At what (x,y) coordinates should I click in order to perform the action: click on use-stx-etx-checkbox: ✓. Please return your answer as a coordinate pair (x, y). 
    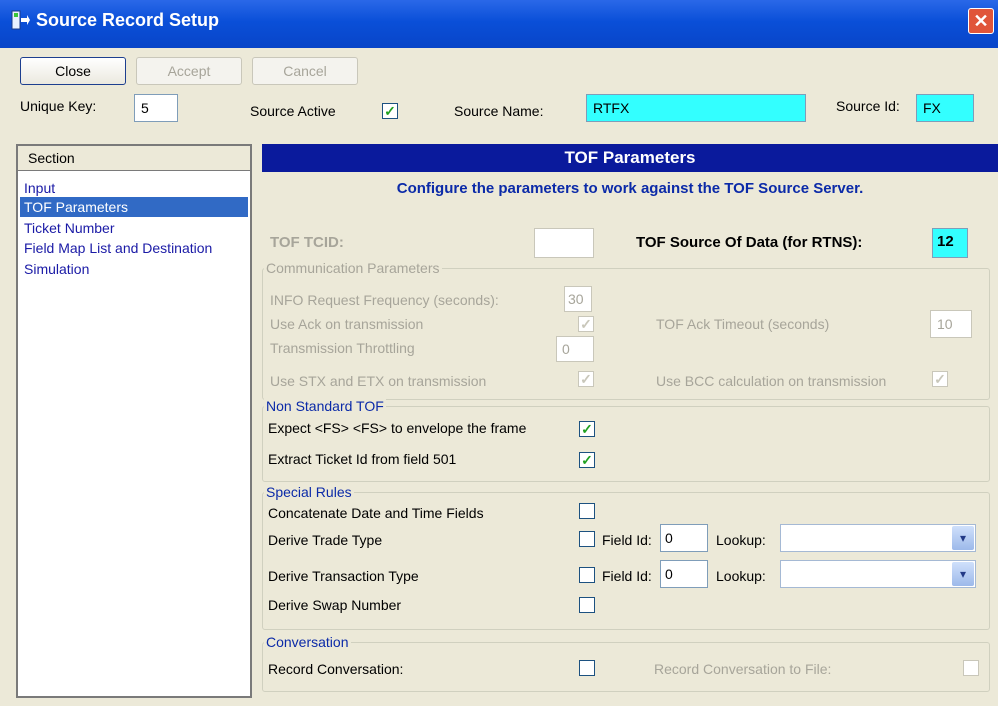
    Looking at the image, I should click on (586, 379).